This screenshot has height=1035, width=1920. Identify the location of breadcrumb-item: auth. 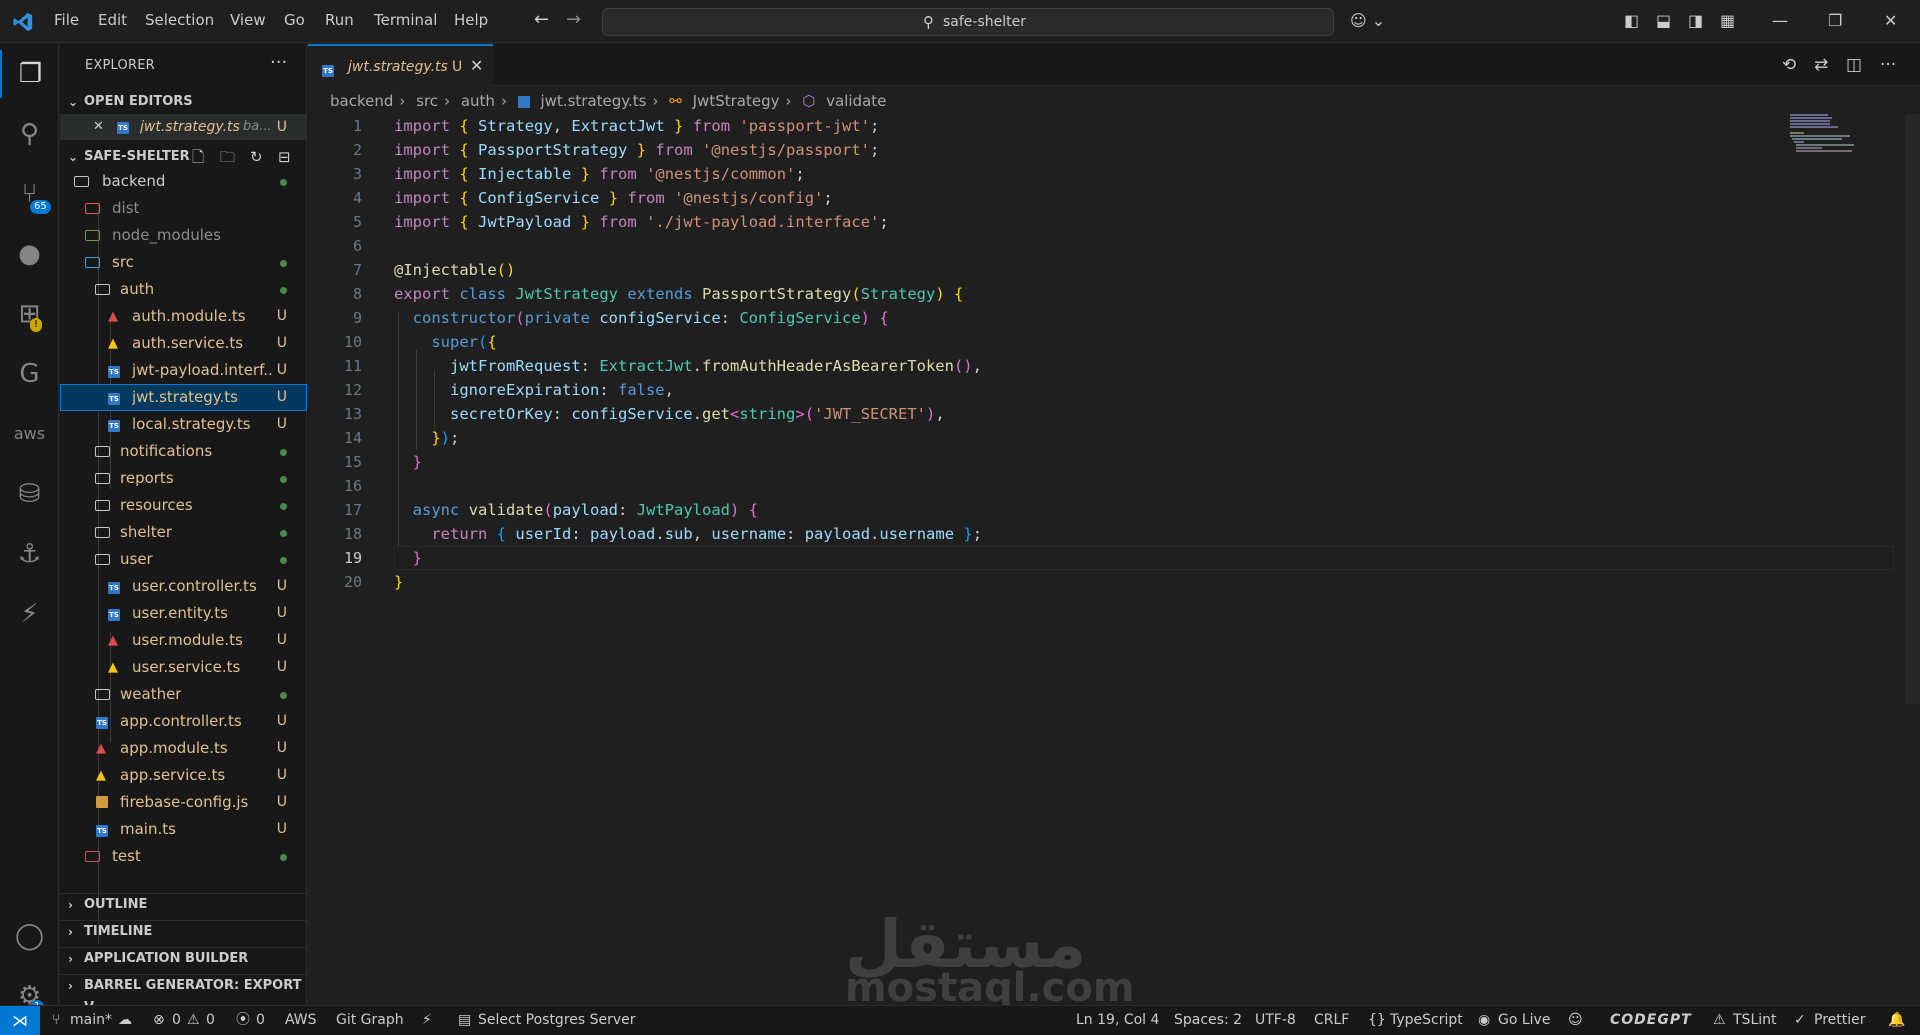
(478, 101).